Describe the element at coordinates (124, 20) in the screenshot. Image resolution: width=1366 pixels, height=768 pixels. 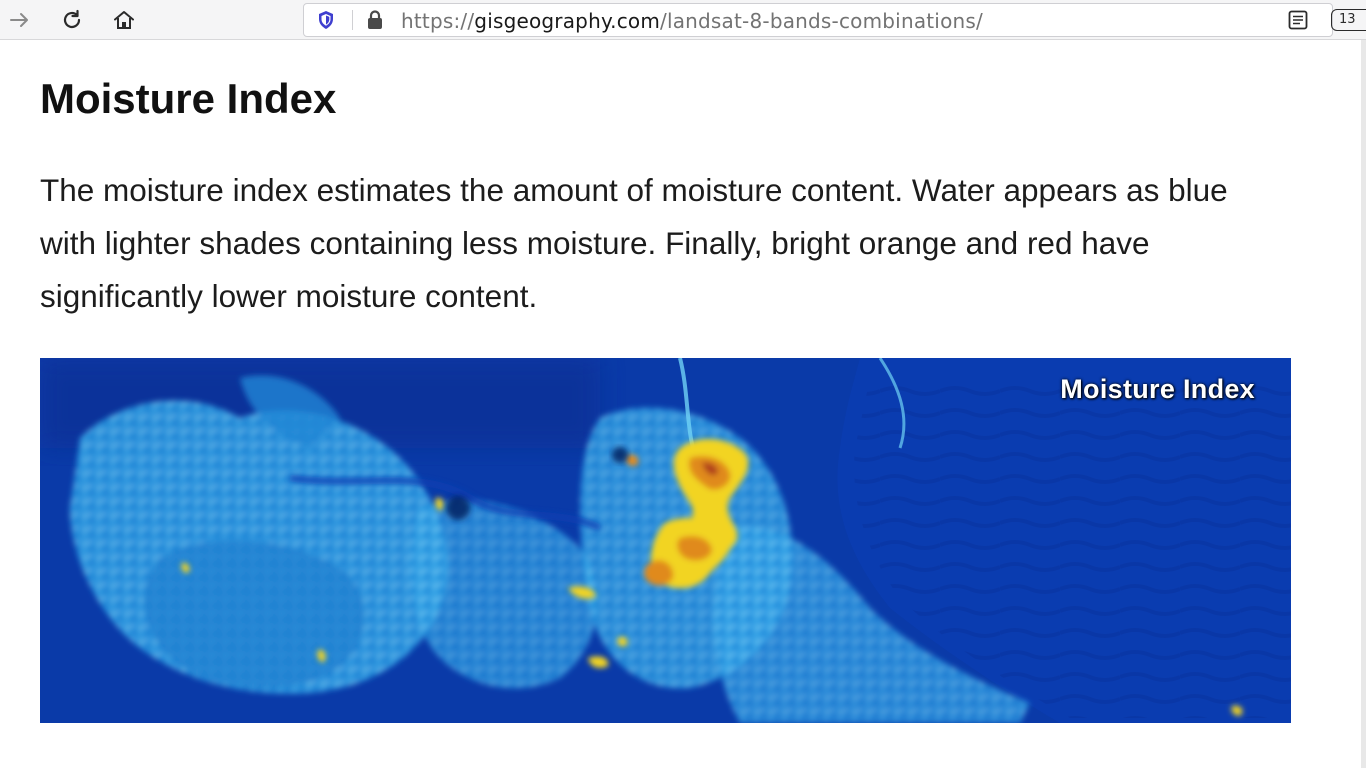
I see `home-icon` at that location.